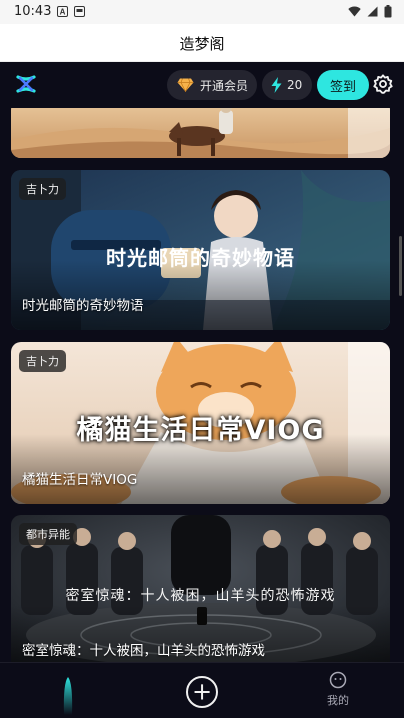 The width and height of the screenshot is (404, 718). I want to click on svg-text: A, so click(63, 12).